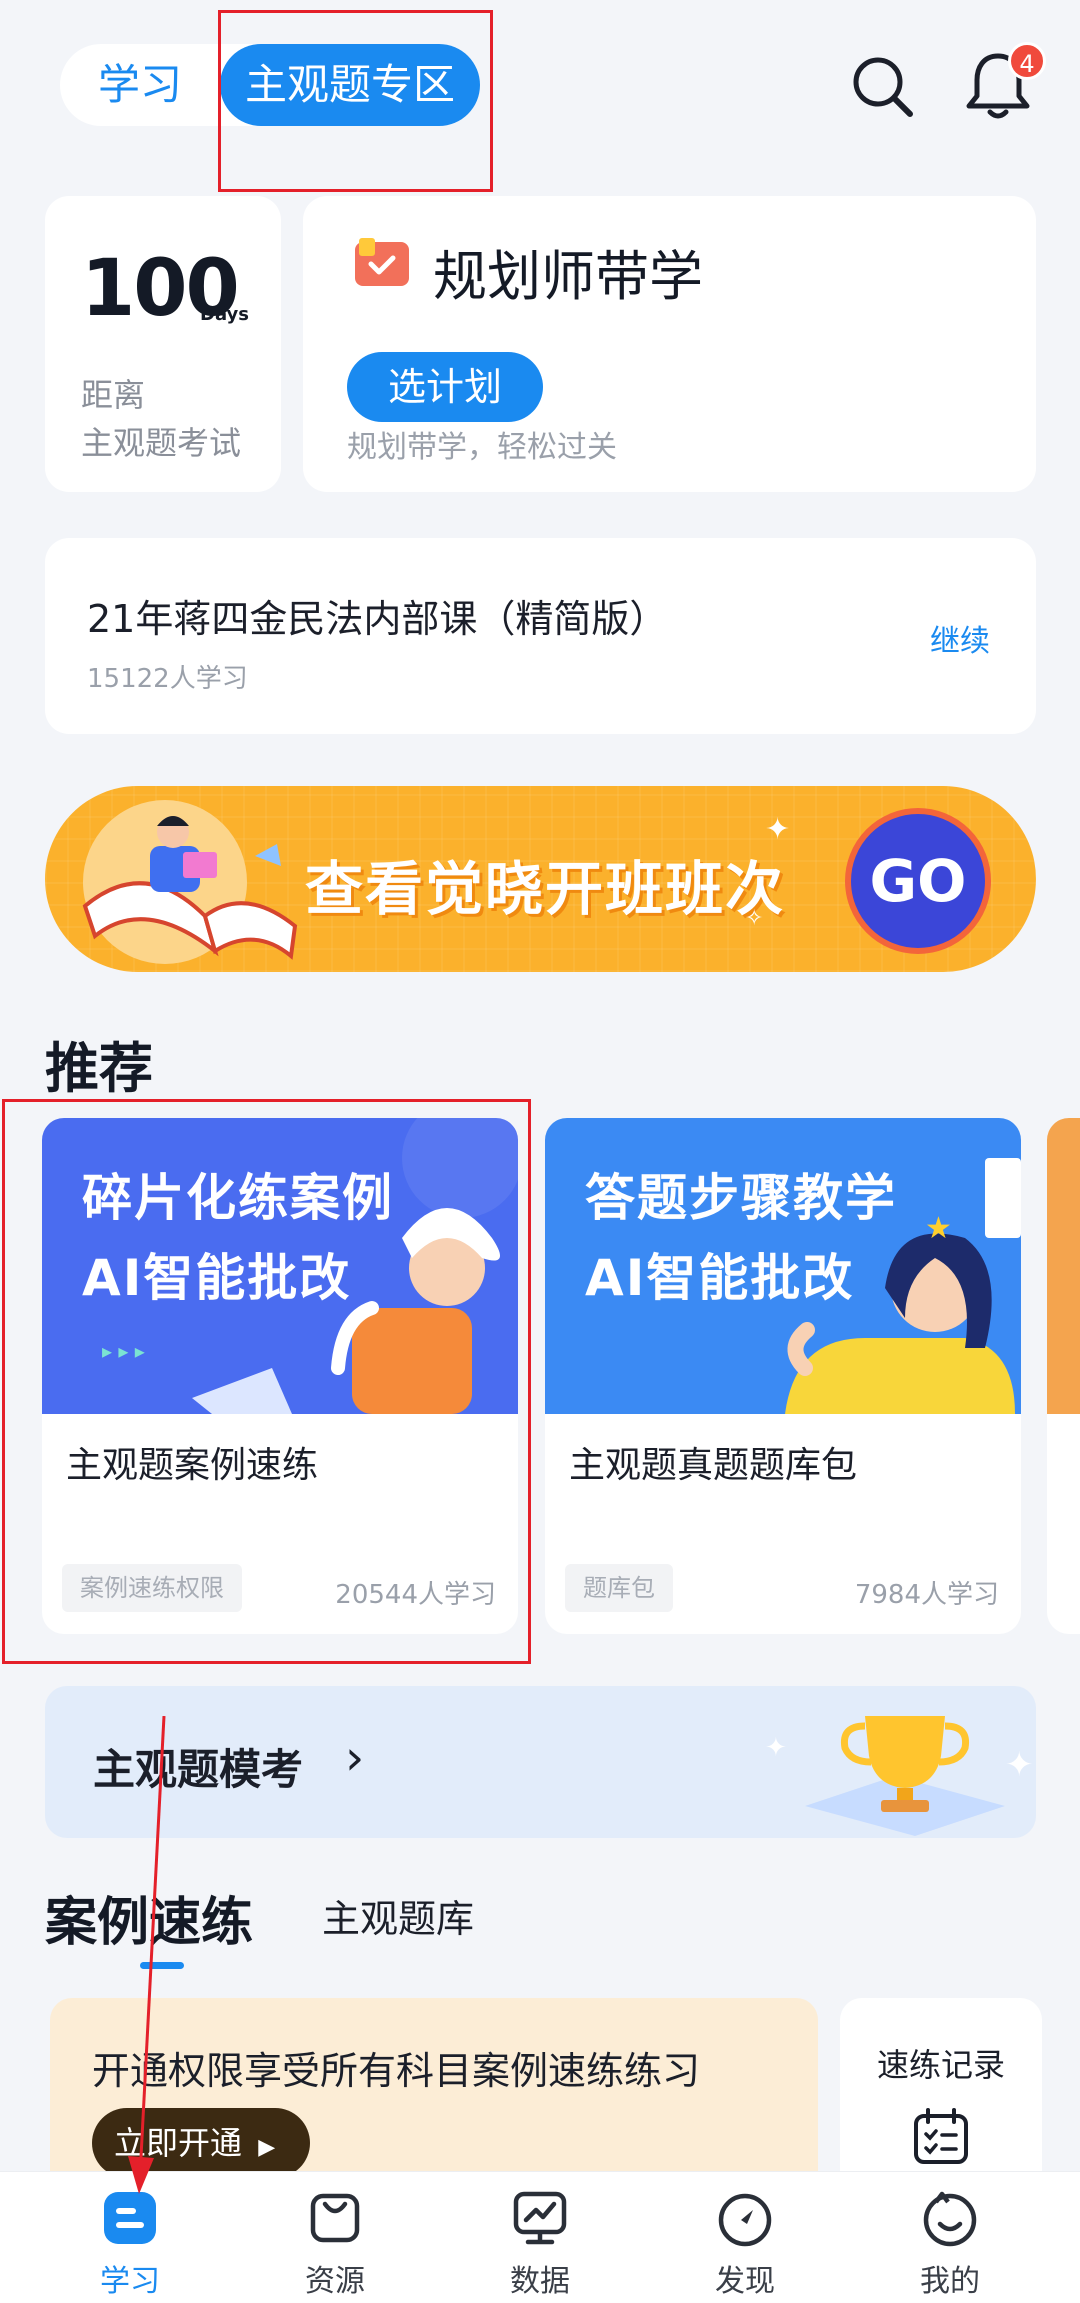 The width and height of the screenshot is (1080, 2303). I want to click on nav-data: 数据, so click(540, 2237).